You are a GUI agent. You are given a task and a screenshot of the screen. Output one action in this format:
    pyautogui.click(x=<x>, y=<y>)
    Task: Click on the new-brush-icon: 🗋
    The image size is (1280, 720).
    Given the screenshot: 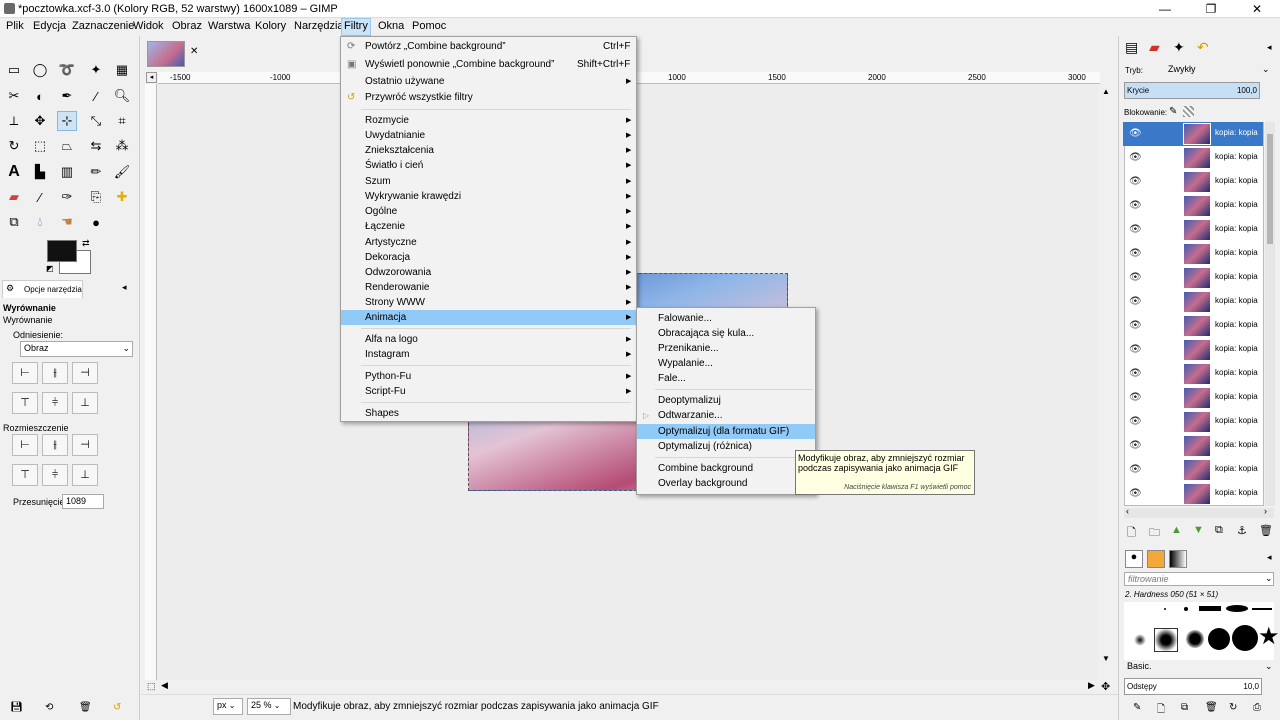 What is the action you would take?
    pyautogui.click(x=1161, y=710)
    